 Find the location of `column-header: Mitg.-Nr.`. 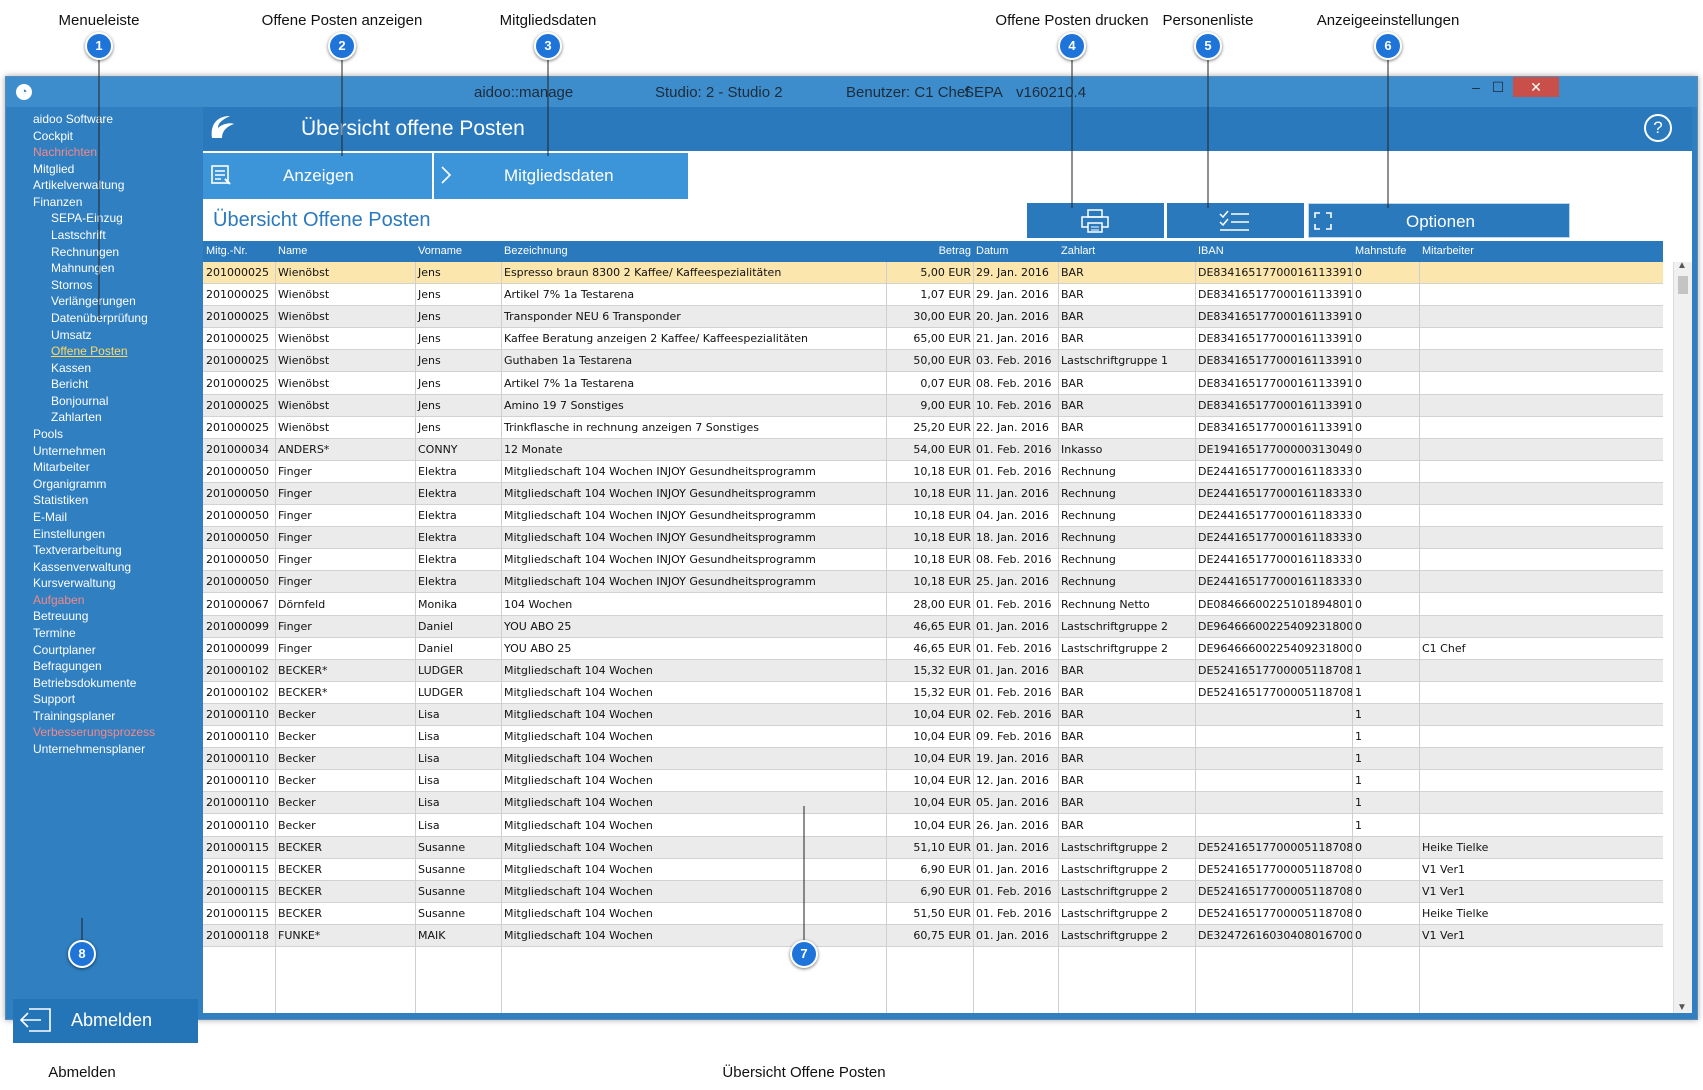

column-header: Mitg.-Nr. is located at coordinates (227, 251).